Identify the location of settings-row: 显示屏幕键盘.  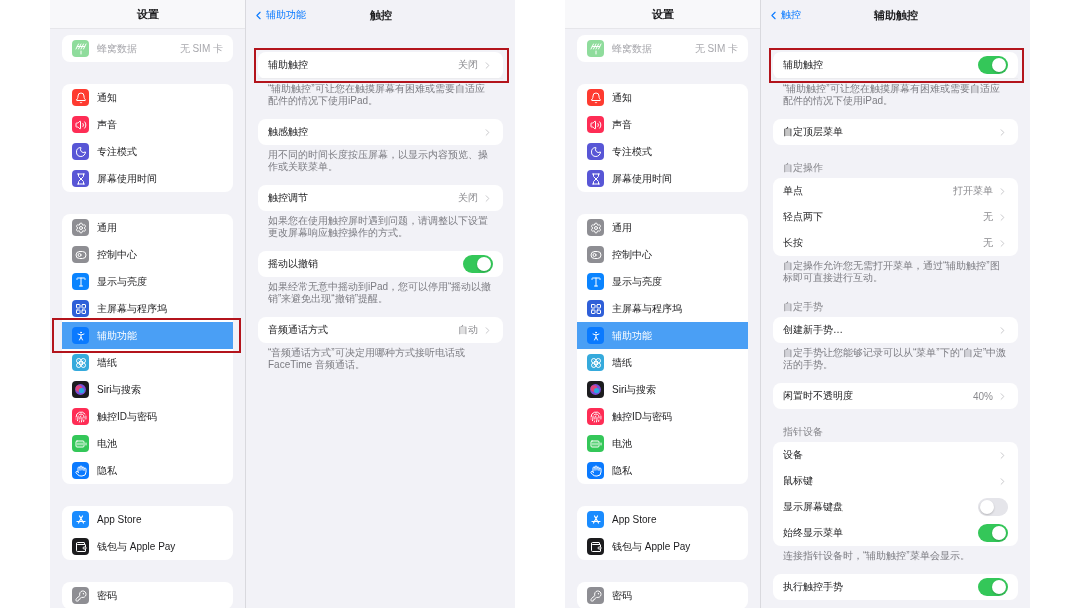
(895, 507).